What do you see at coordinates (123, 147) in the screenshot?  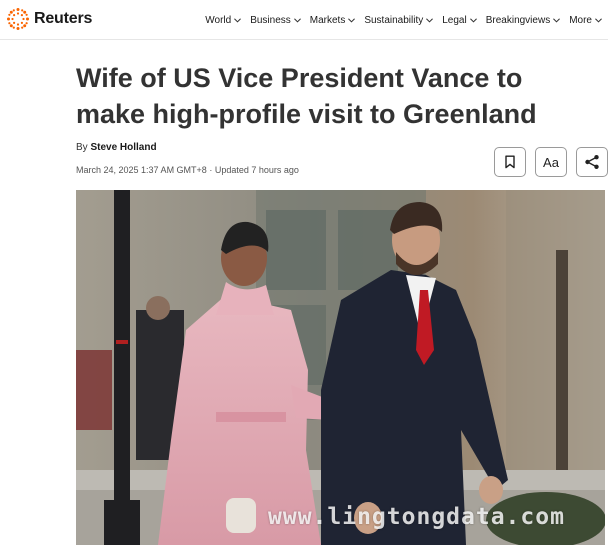 I see `author-link: Steve Holland` at bounding box center [123, 147].